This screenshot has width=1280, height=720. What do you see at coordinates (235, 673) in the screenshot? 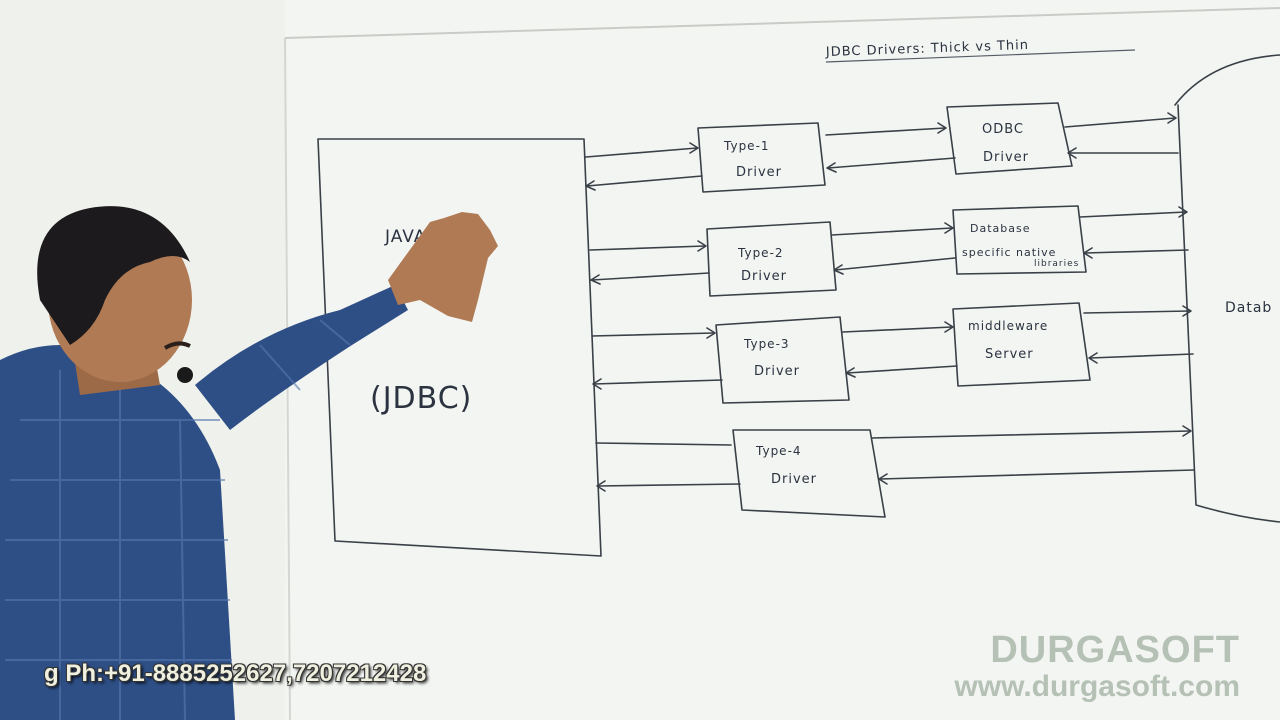
I see `phone-number-overlay: g Ph:+91-8885252627,7207212428` at bounding box center [235, 673].